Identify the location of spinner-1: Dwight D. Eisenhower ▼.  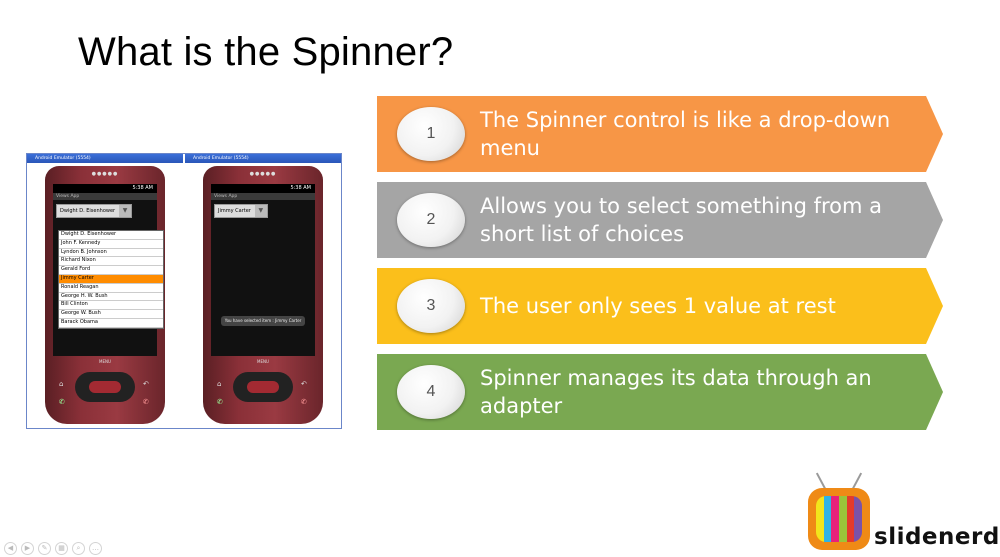
(94, 211).